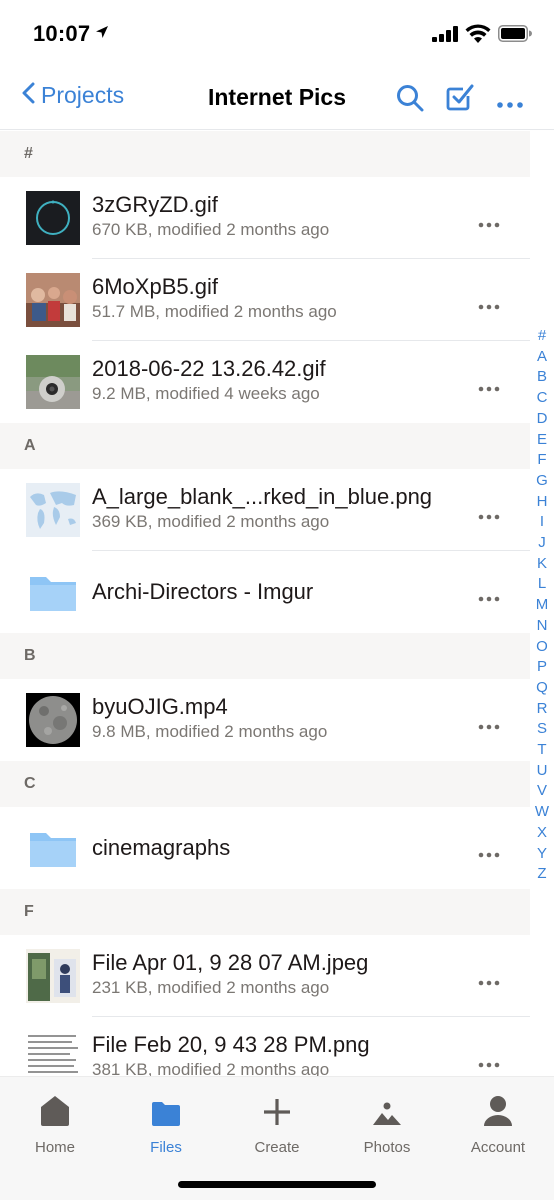 The image size is (554, 1200). What do you see at coordinates (209, 368) in the screenshot?
I see `file-name: 2018-06-22 13.26.42.gif` at bounding box center [209, 368].